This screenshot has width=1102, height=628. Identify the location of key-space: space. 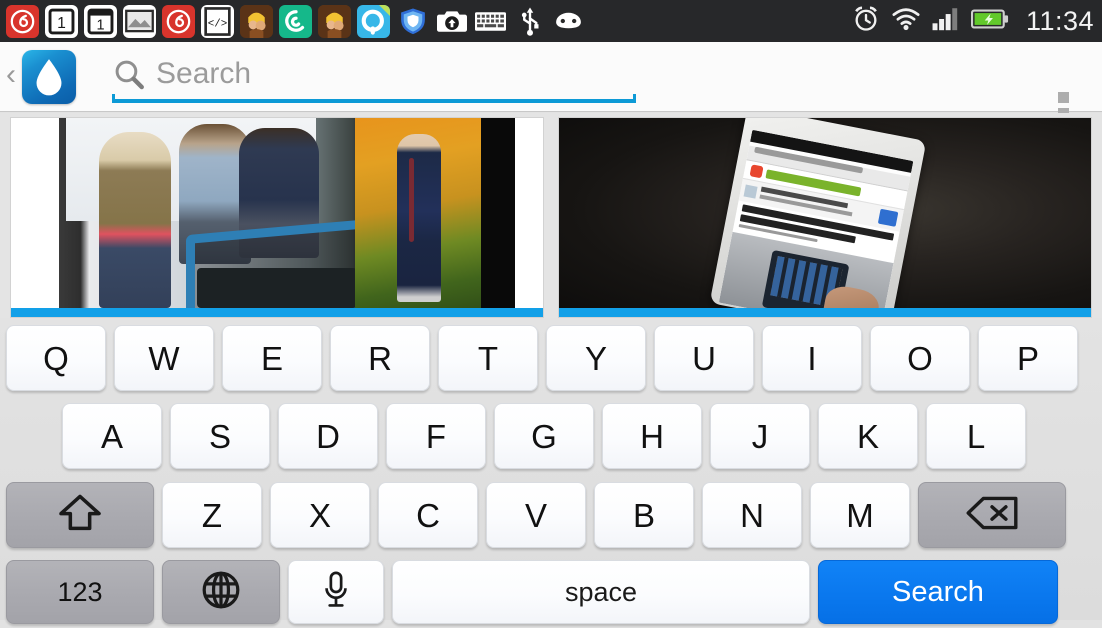
(601, 592).